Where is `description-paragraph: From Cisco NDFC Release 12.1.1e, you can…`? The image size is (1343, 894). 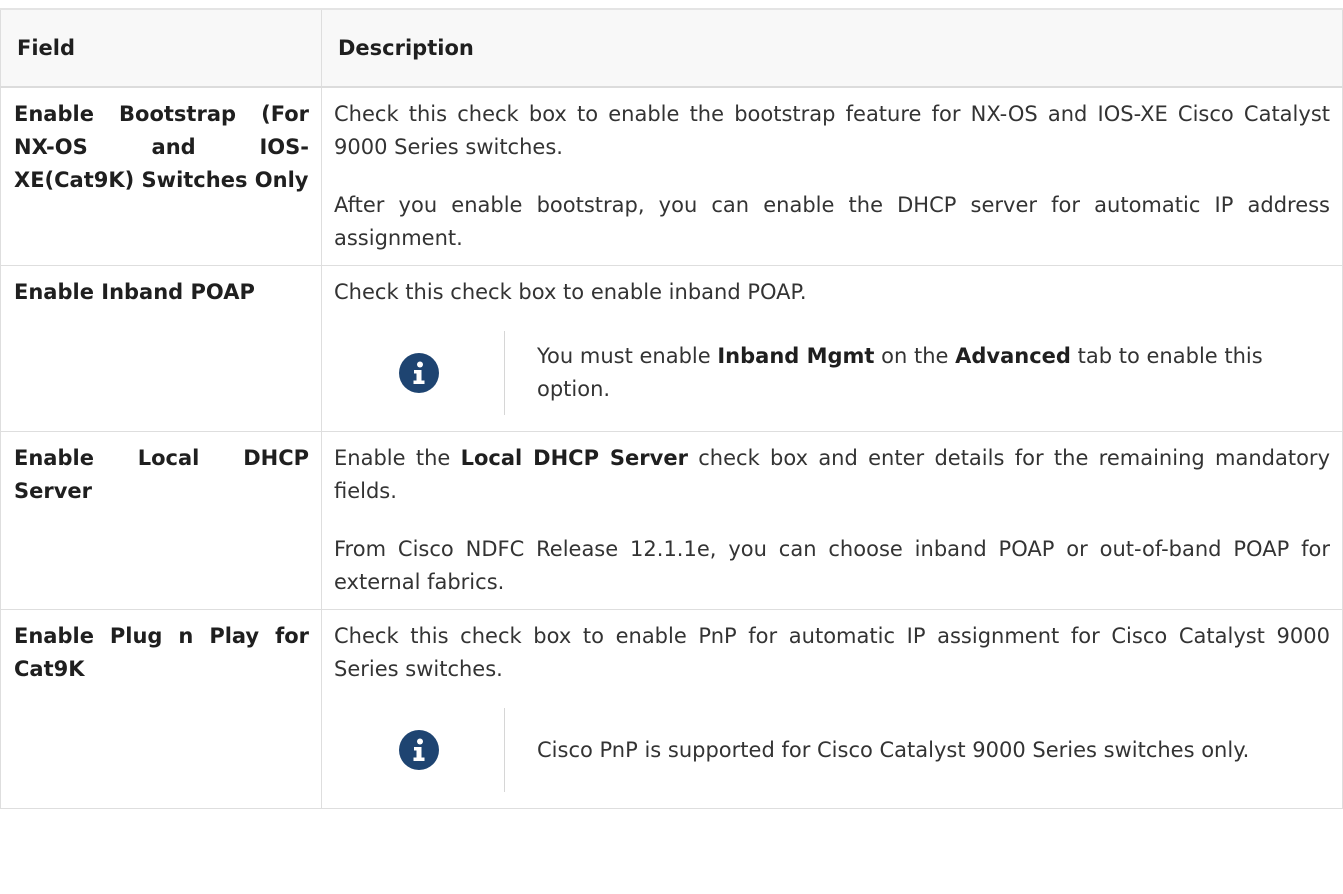 description-paragraph: From Cisco NDFC Release 12.1.1e, you can… is located at coordinates (832, 565).